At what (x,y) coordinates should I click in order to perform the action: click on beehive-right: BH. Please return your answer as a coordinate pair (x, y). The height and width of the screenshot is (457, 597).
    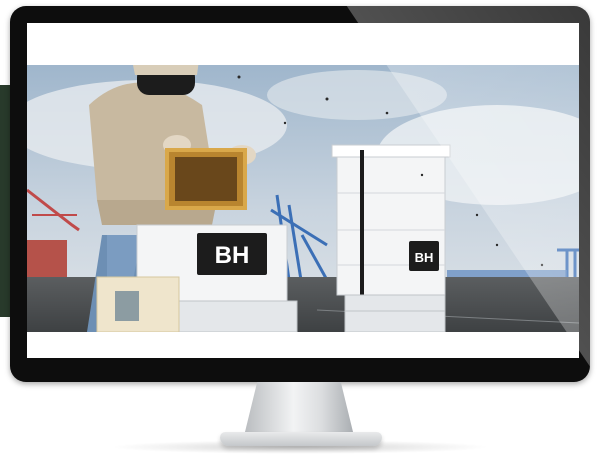
    Looking at the image, I should click on (391, 238).